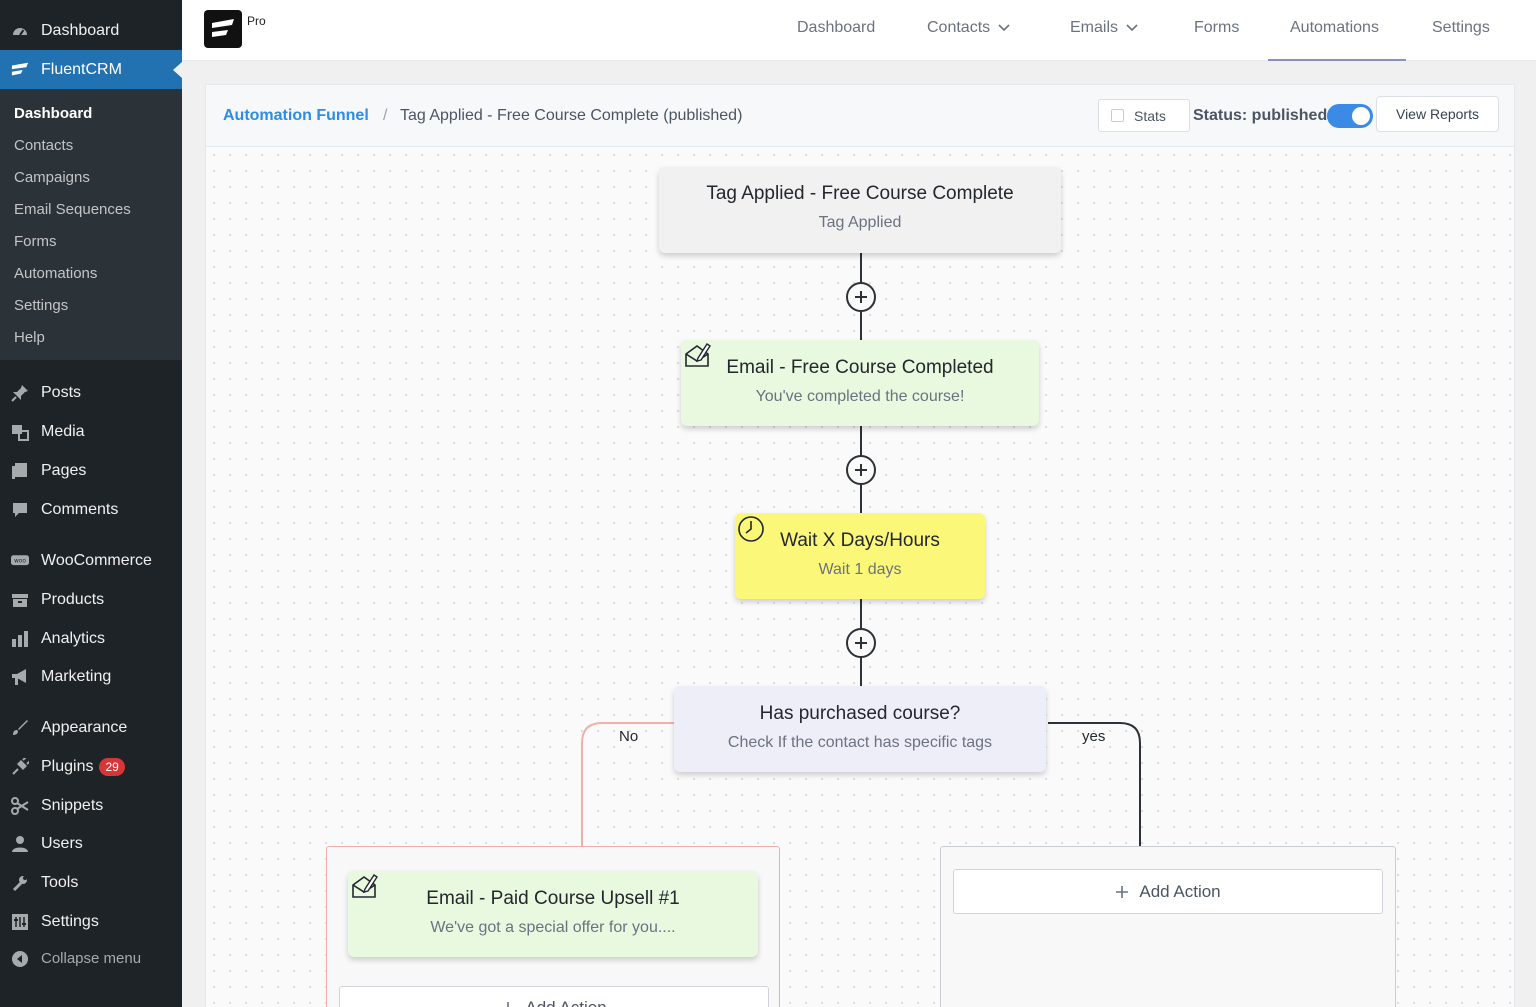 This screenshot has width=1536, height=1007. Describe the element at coordinates (76, 676) in the screenshot. I see `sidebar-item-label: Marketing` at that location.